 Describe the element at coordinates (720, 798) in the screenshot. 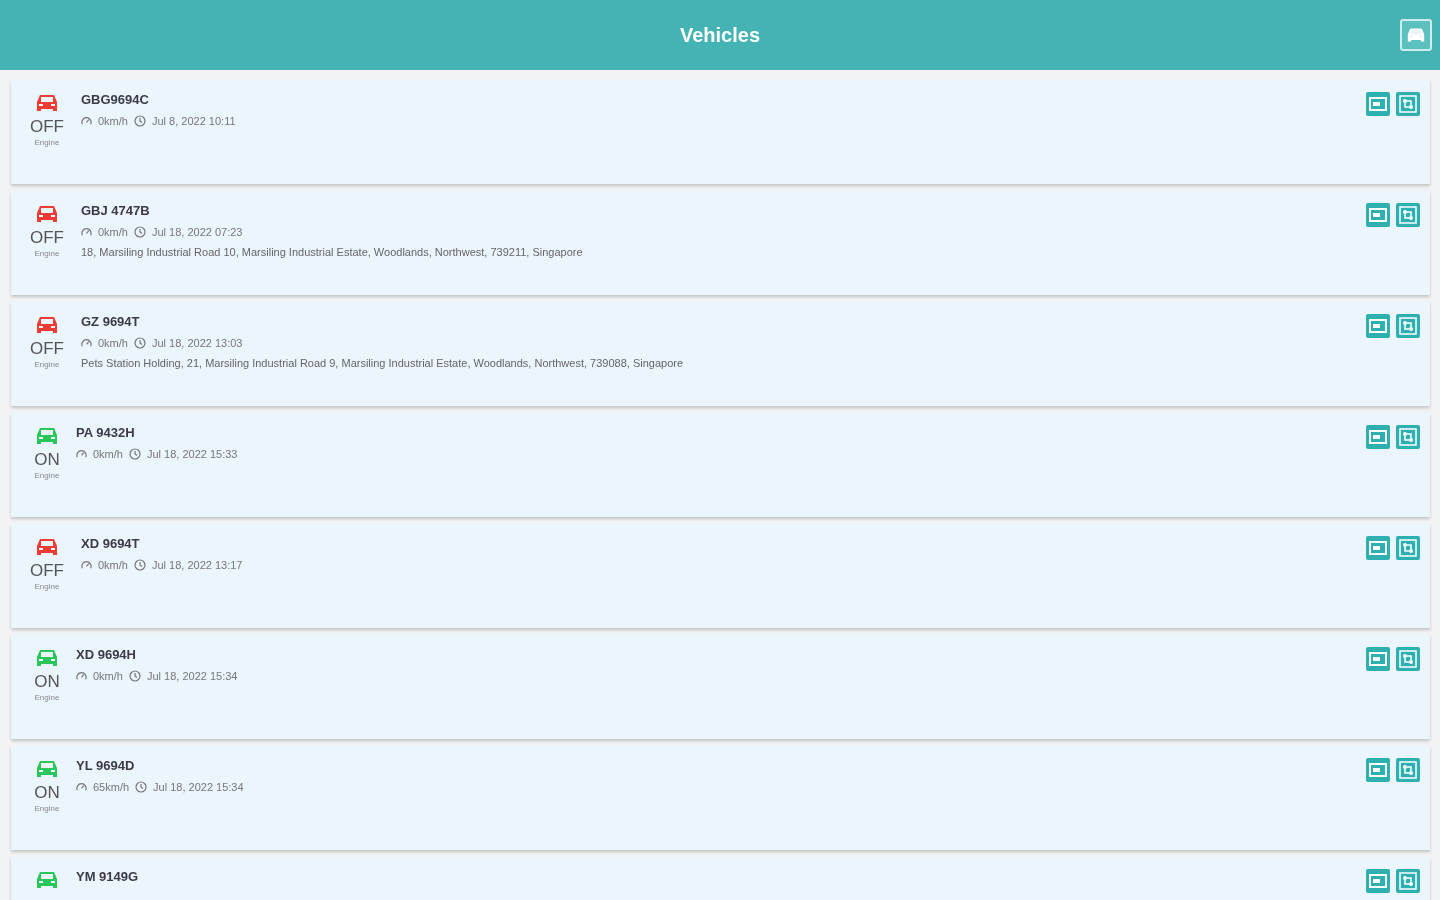

I see `vehicle-card: ON Engine YL 9694D 65km/h Jul 18, 2022 15:34` at that location.